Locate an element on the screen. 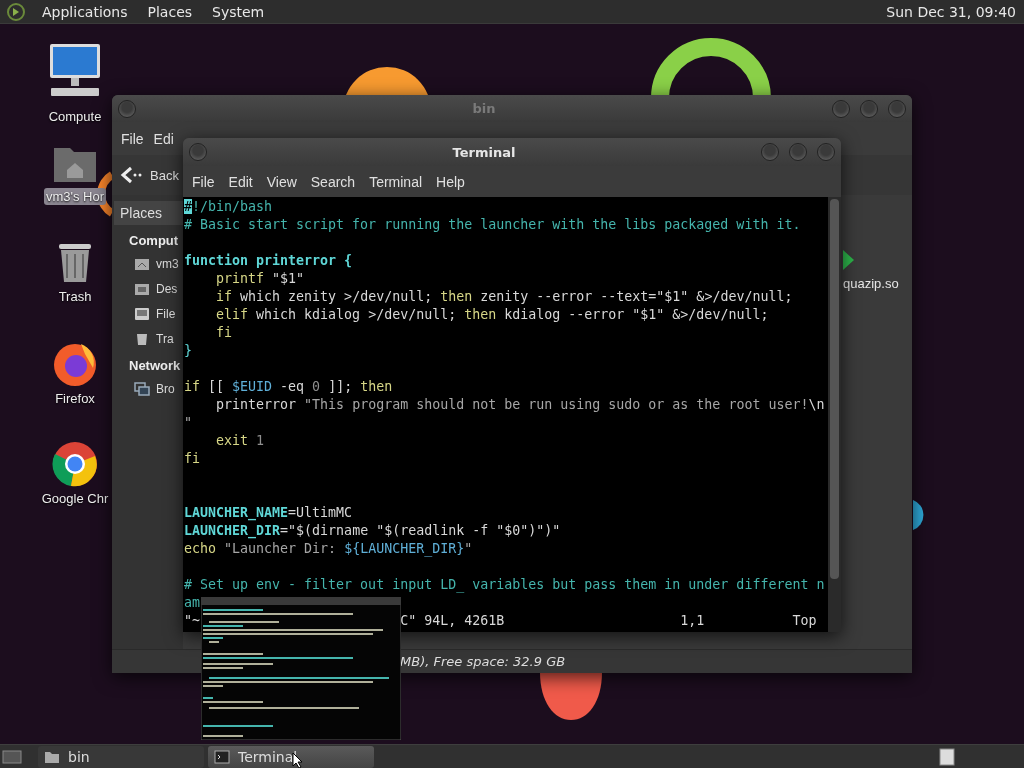 Image resolution: width=1024 pixels, height=768 pixels. taskbar-button: Terminal is located at coordinates (291, 756).